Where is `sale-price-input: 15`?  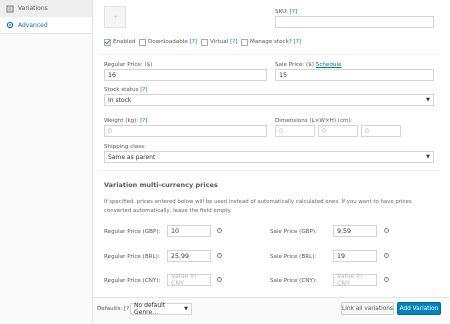 sale-price-input: 15 is located at coordinates (354, 75).